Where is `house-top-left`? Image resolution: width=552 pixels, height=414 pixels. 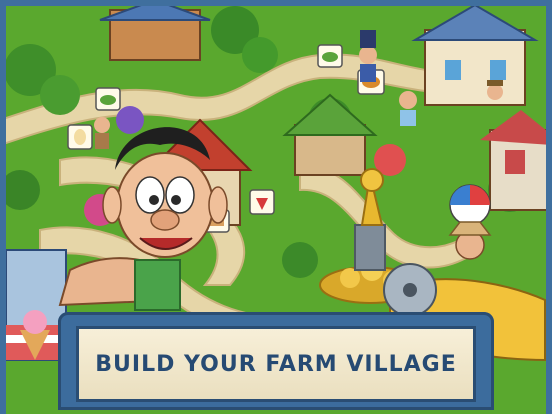 house-top-left is located at coordinates (155, 30).